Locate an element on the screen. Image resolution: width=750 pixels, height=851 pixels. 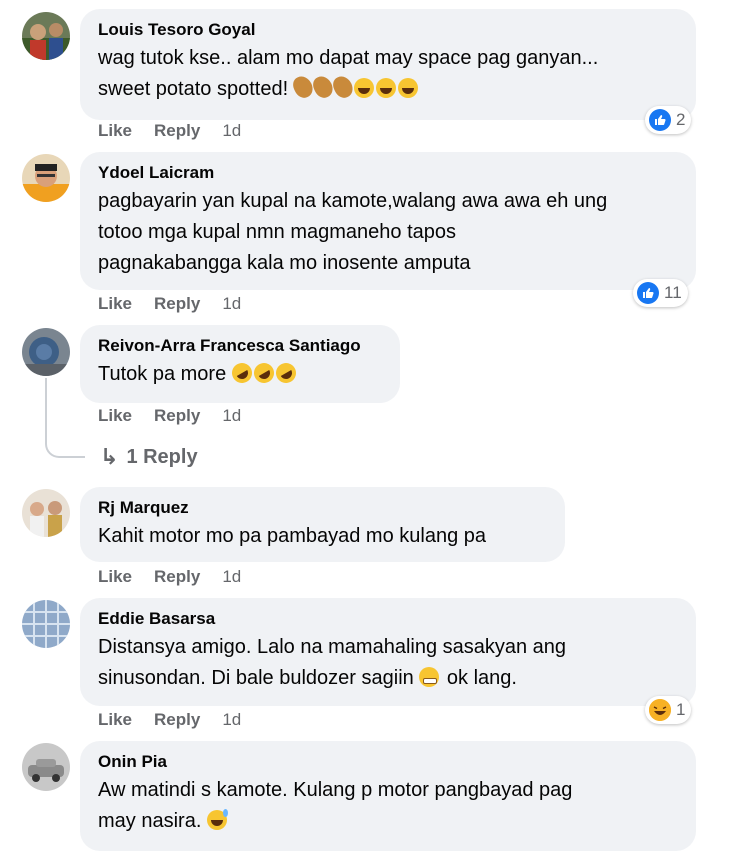
comment-author: Louis Tesoro Goyal is located at coordinates (388, 30).